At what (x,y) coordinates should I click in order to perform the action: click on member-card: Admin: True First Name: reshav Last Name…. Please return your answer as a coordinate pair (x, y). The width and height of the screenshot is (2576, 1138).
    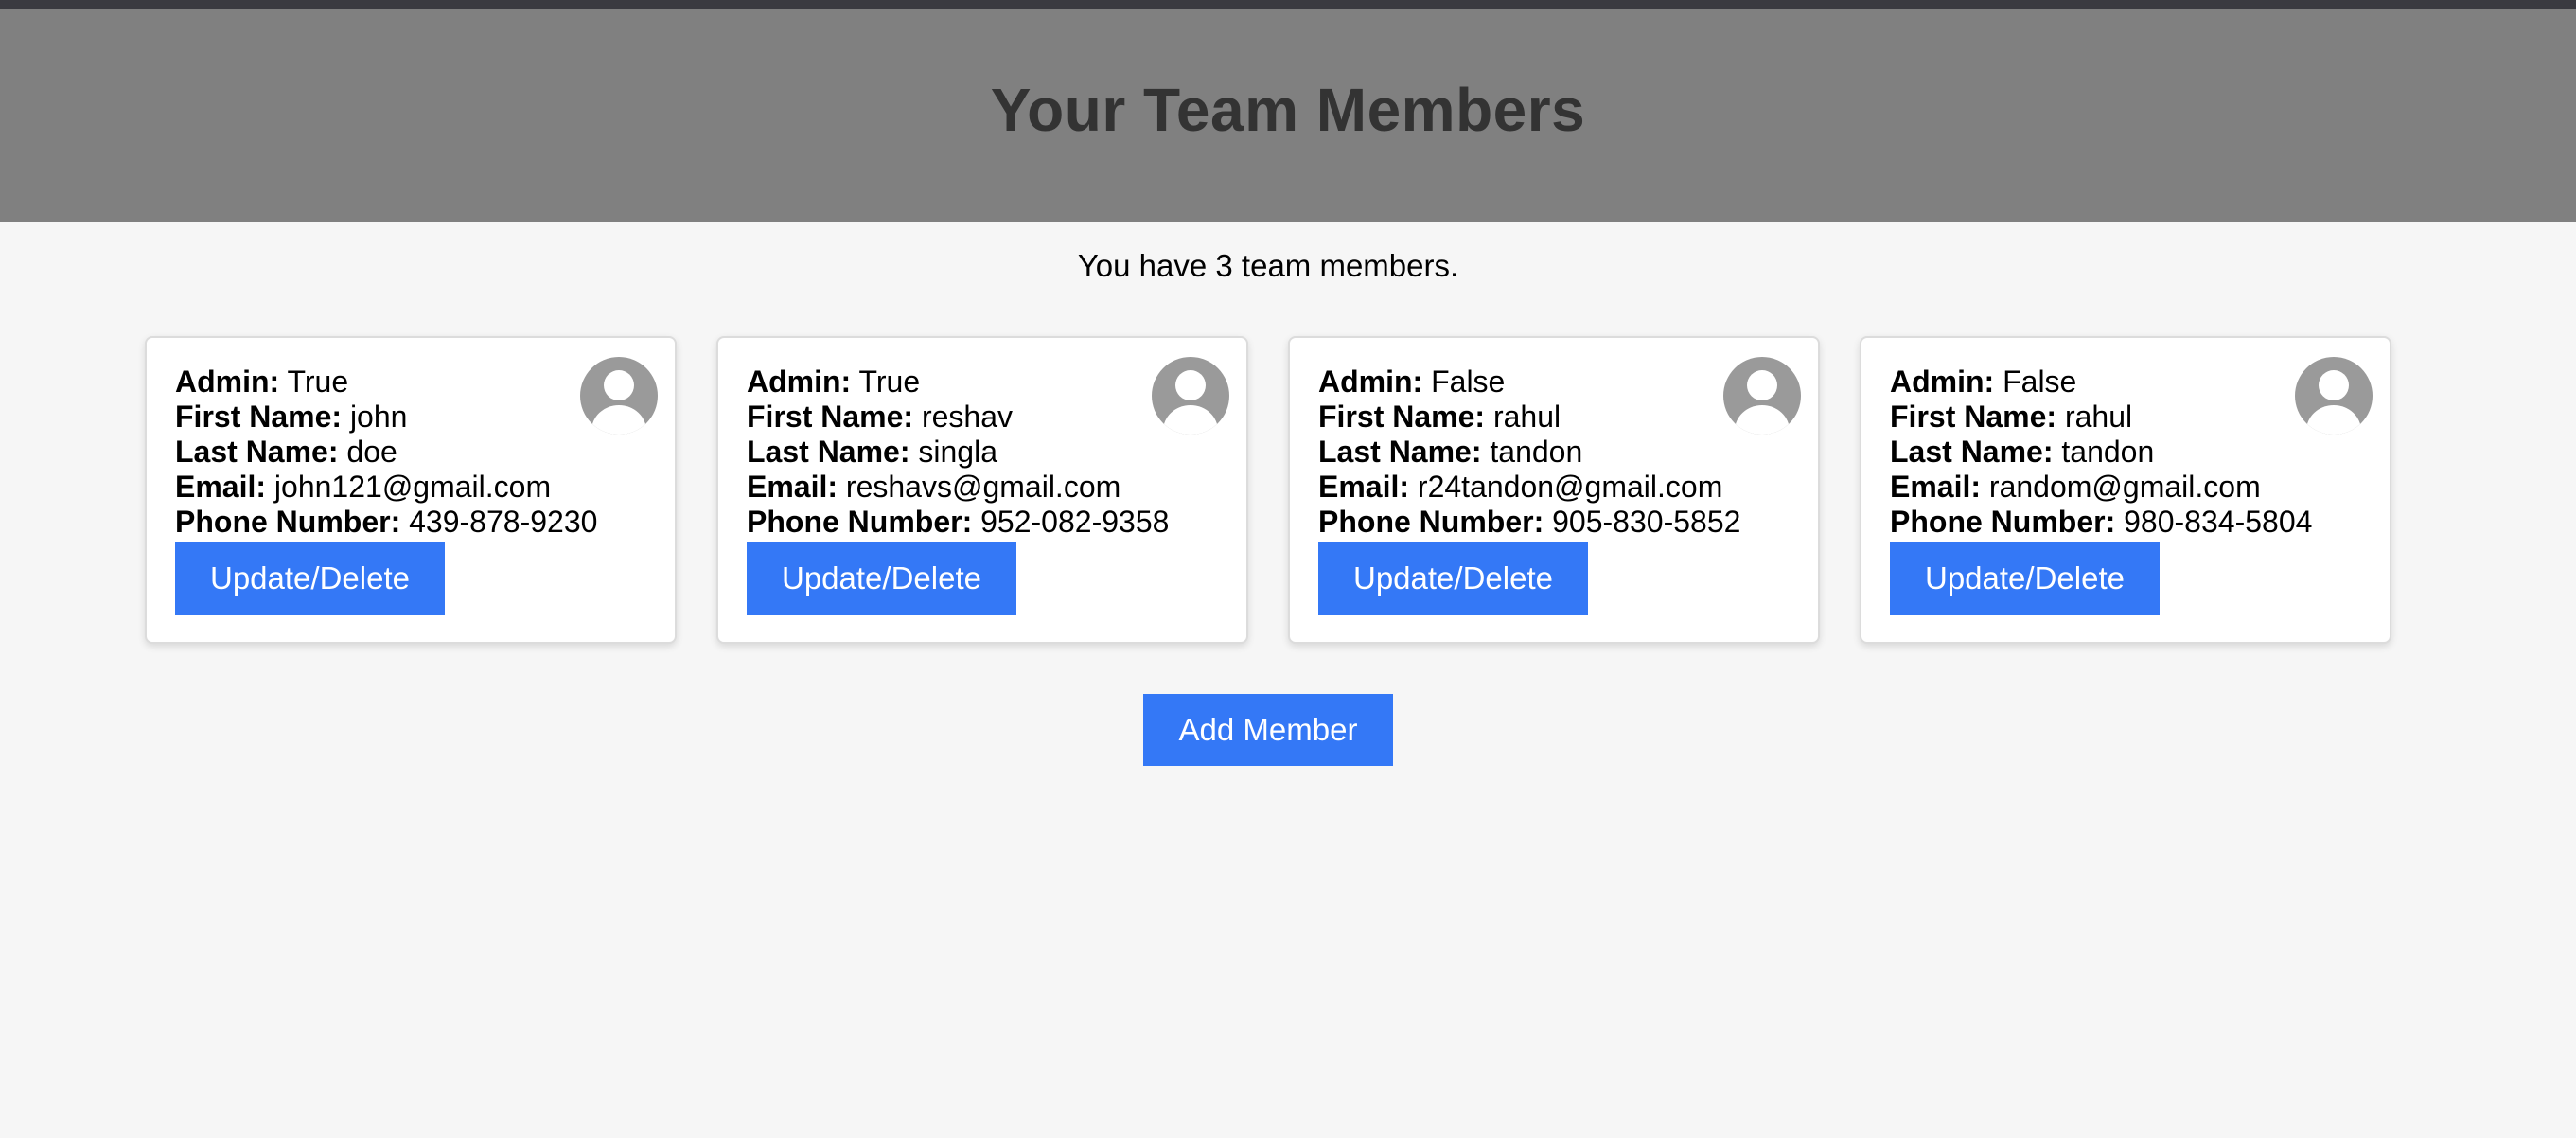
    Looking at the image, I should click on (982, 490).